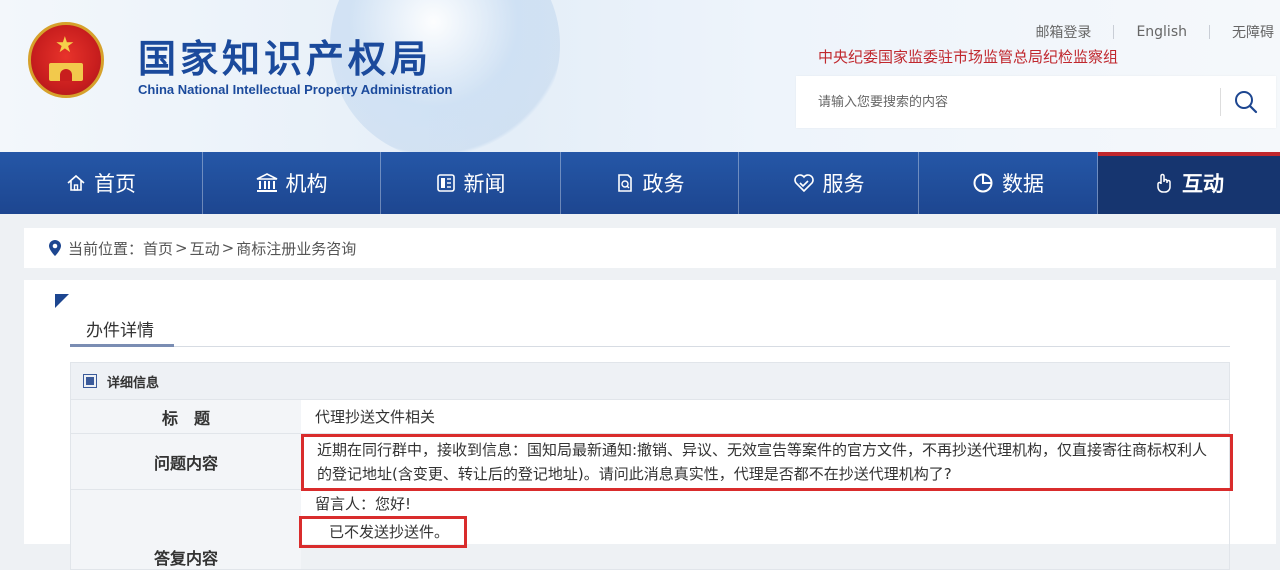 The image size is (1280, 570). I want to click on service-icon, so click(803, 183).